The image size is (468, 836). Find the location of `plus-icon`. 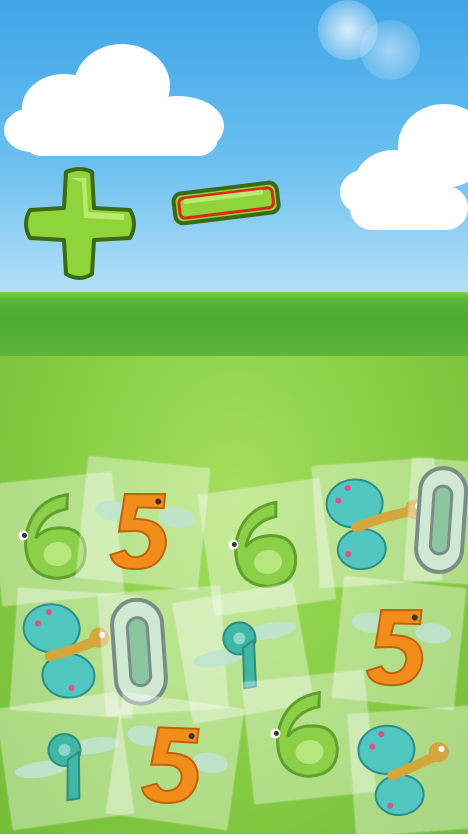

plus-icon is located at coordinates (80, 223).